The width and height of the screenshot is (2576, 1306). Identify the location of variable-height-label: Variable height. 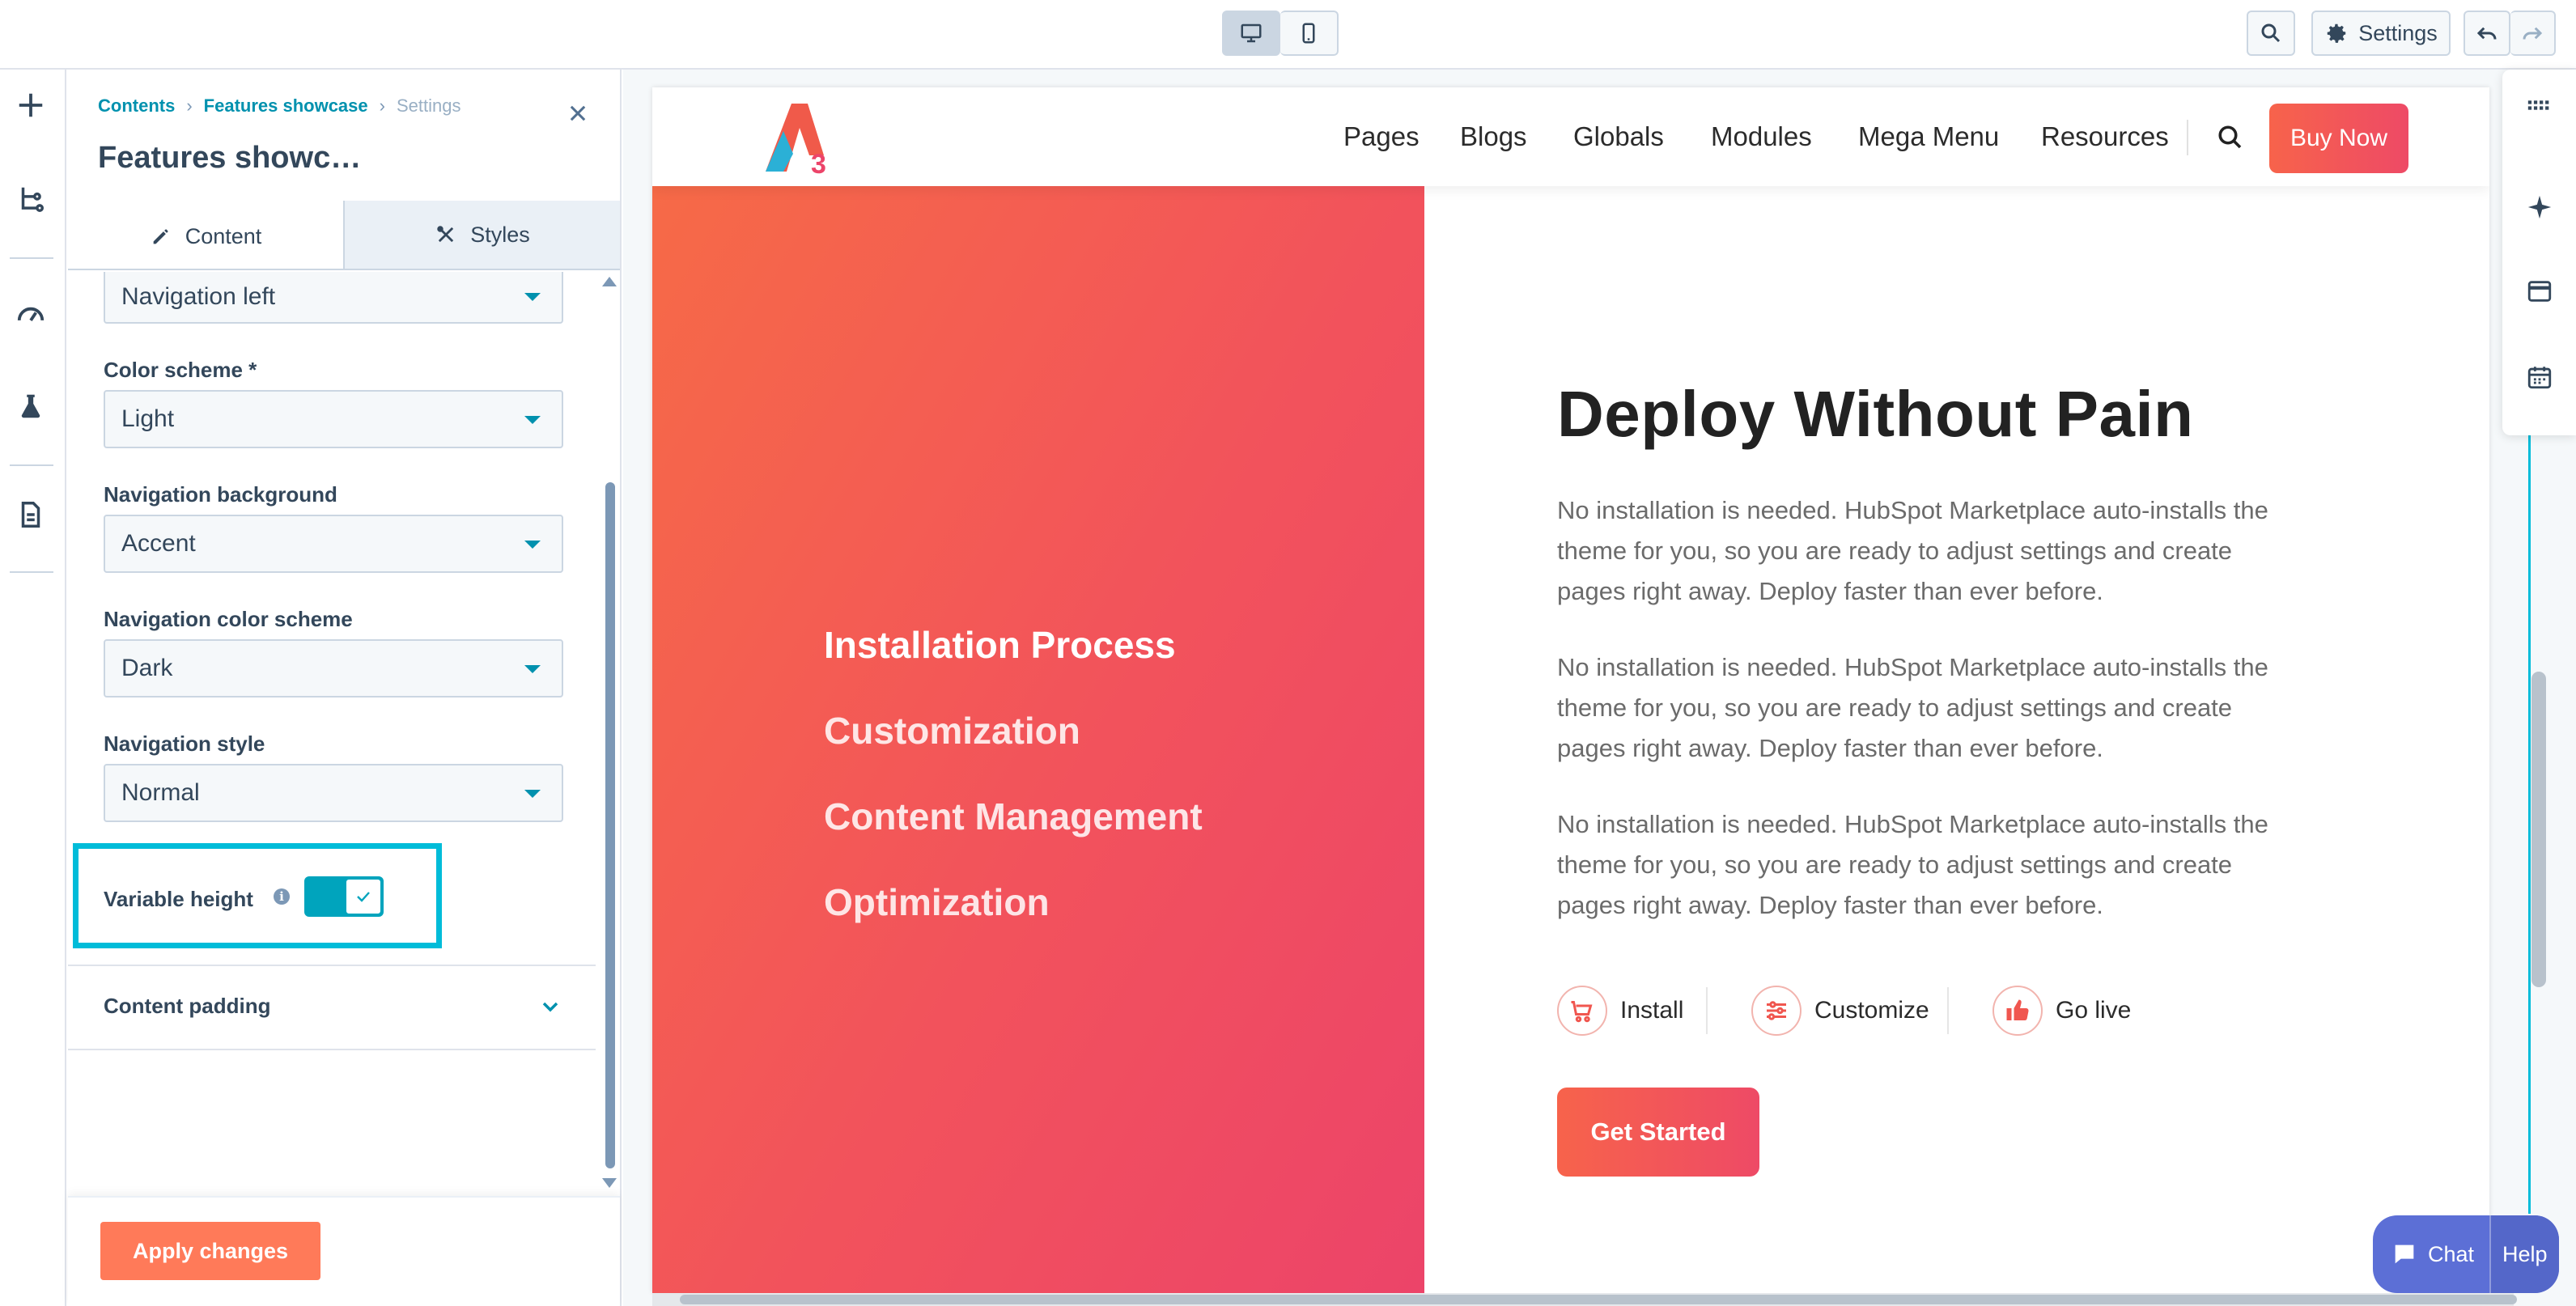
(178, 899).